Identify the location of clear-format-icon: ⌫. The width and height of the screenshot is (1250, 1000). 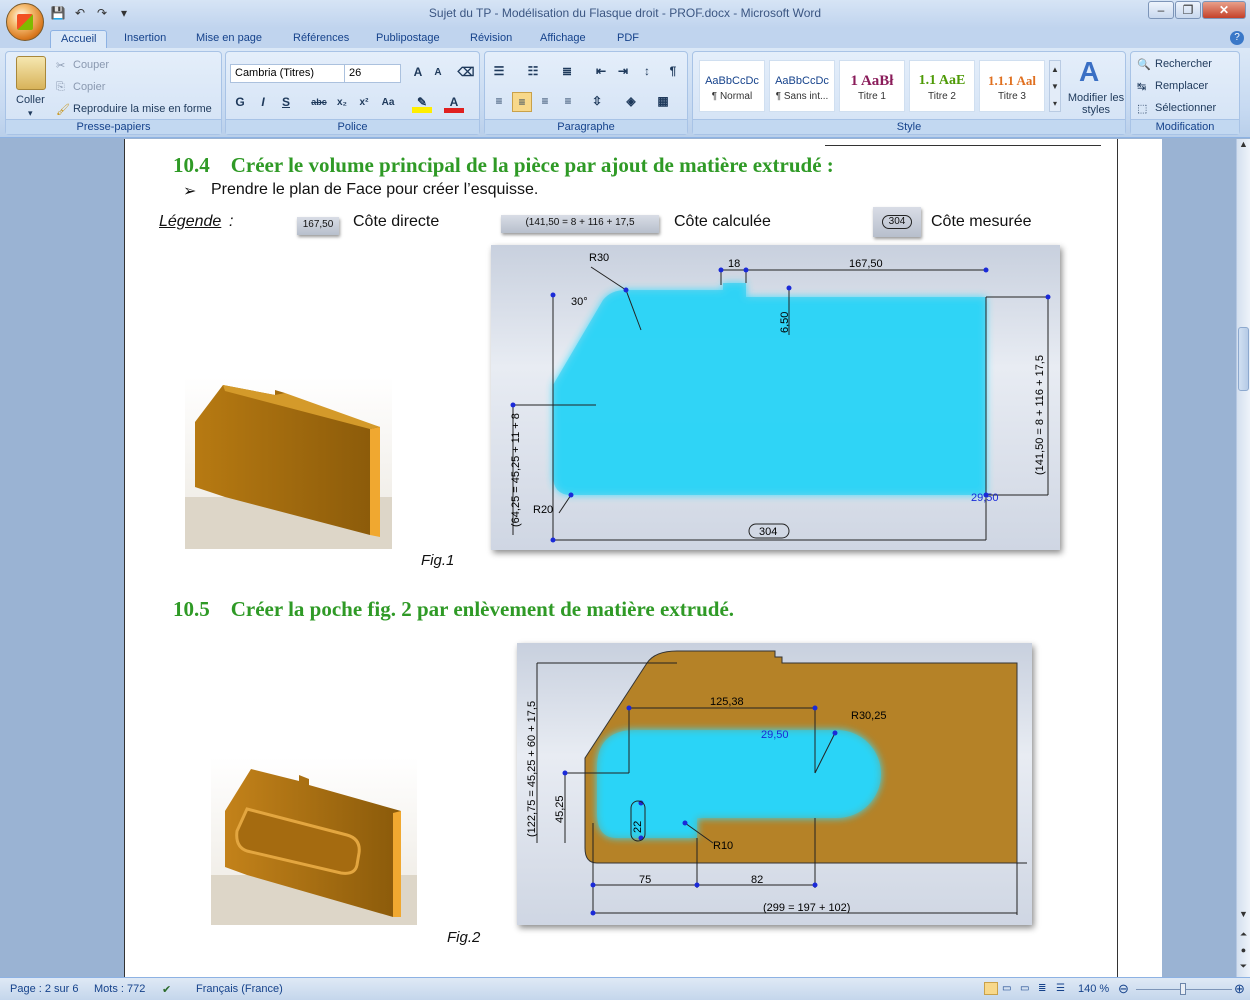
(466, 73).